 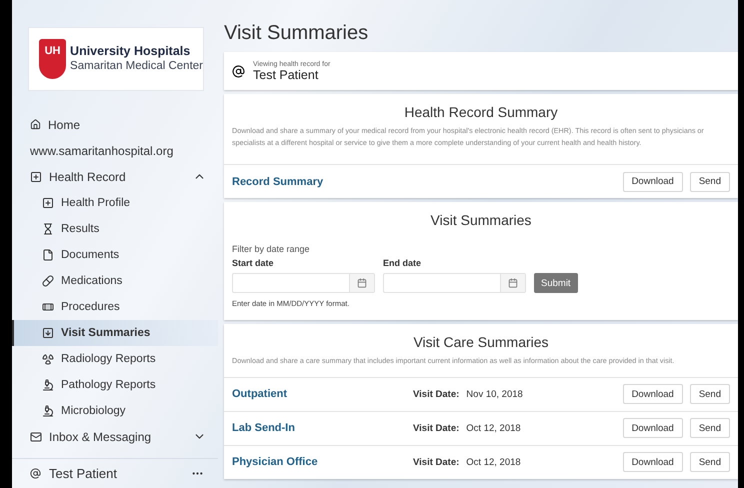 What do you see at coordinates (48, 332) in the screenshot?
I see `download-box-icon` at bounding box center [48, 332].